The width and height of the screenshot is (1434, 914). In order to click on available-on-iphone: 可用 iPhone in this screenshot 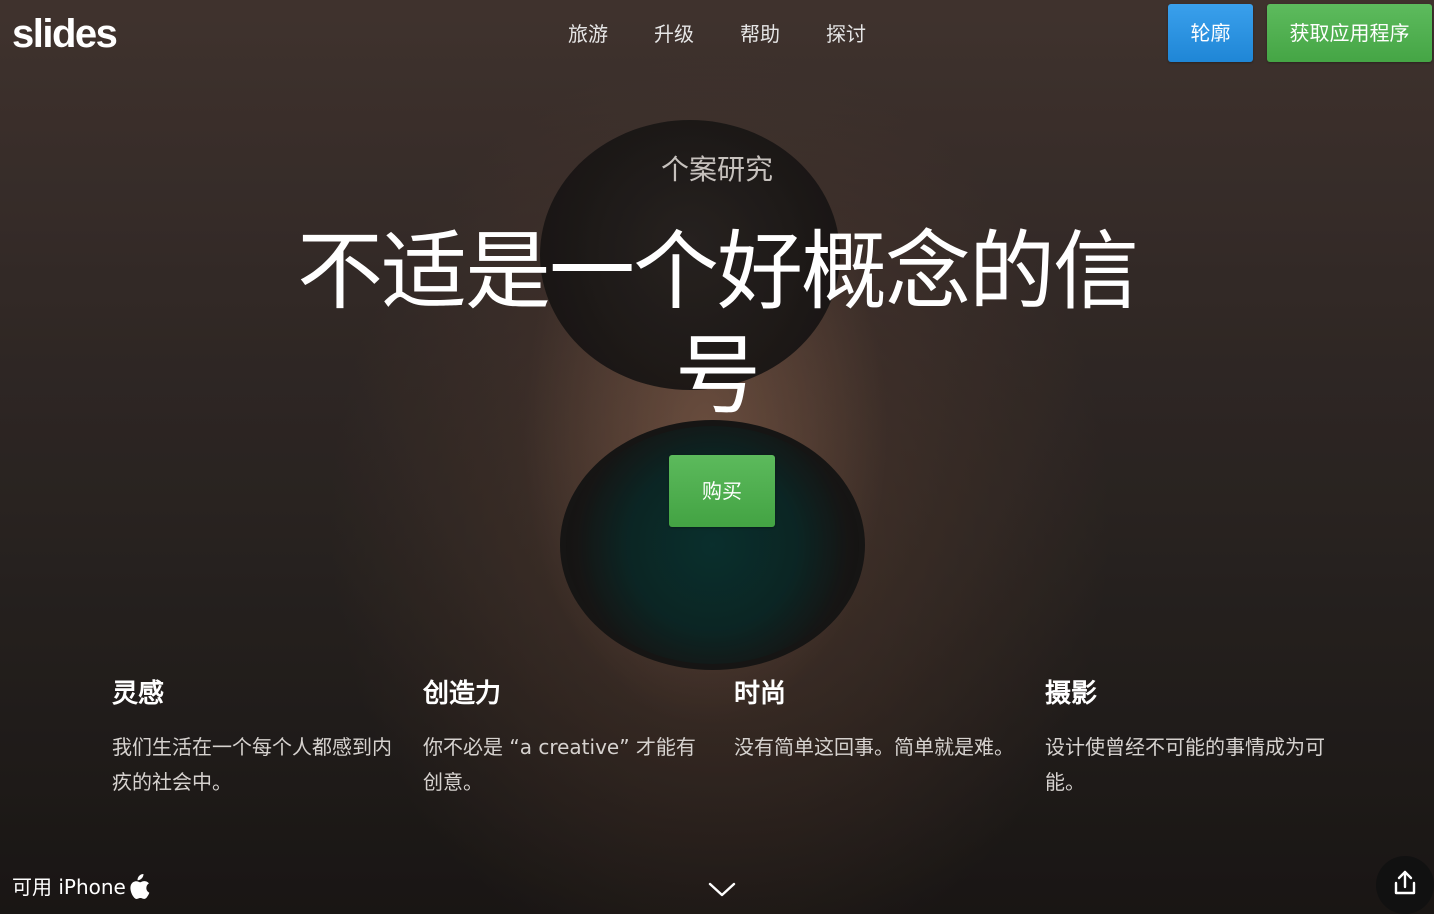, I will do `click(81, 887)`.